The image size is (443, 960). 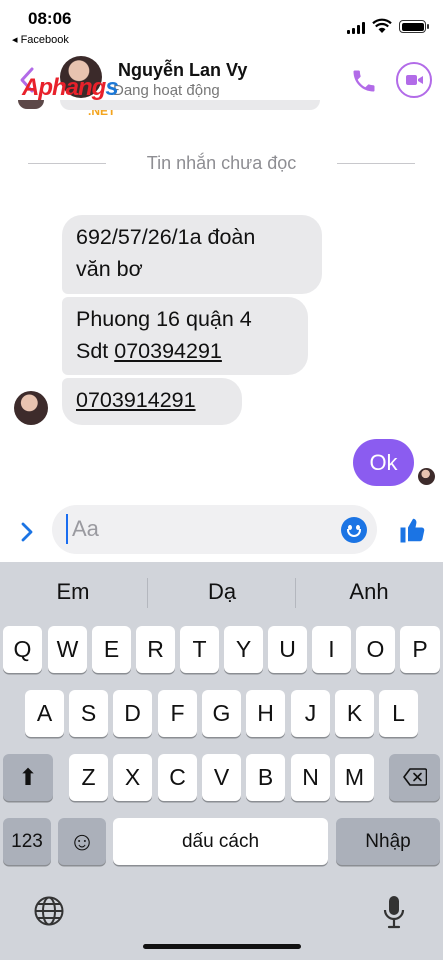 I want to click on message-prefix: Sdt, so click(x=95, y=351).